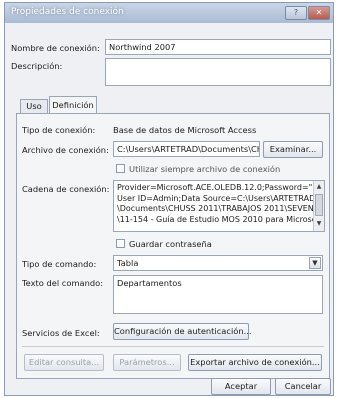 Image resolution: width=338 pixels, height=398 pixels. What do you see at coordinates (173, 346) in the screenshot?
I see `separator` at bounding box center [173, 346].